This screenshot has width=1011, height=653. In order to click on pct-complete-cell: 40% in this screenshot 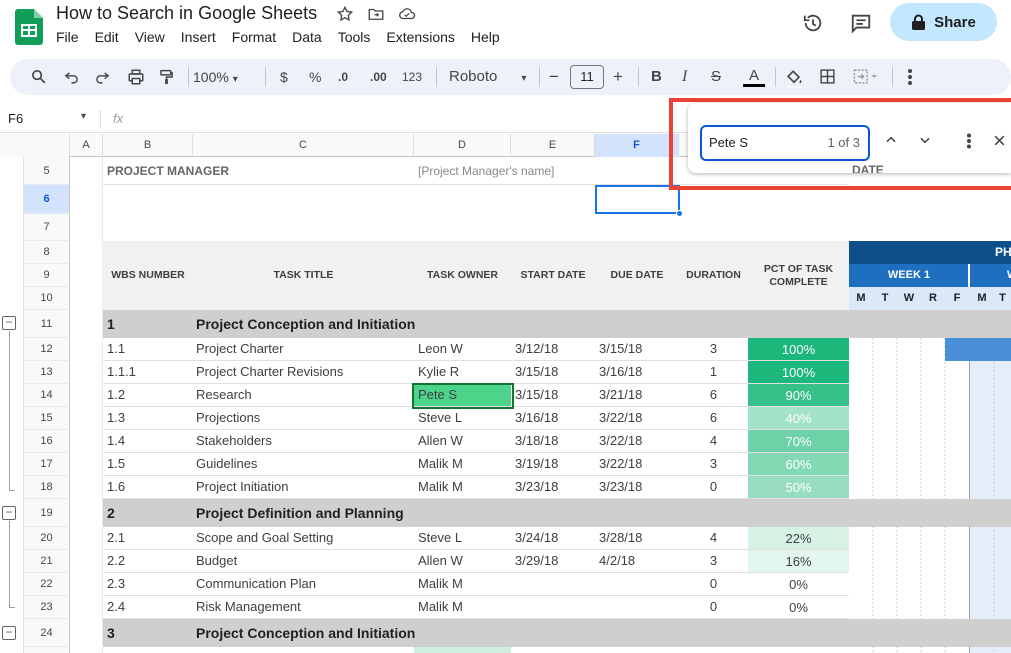, I will do `click(798, 418)`.